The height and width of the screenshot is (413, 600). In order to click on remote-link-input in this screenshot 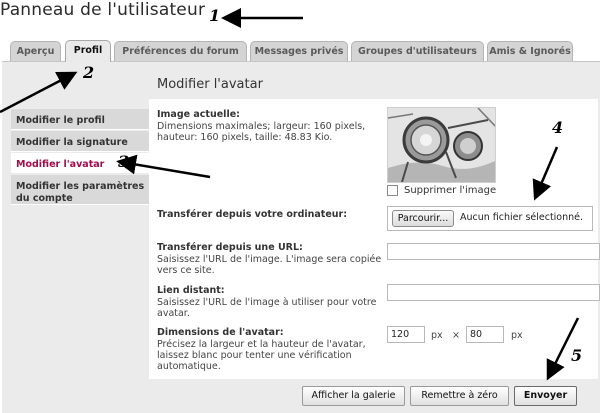, I will do `click(493, 292)`.